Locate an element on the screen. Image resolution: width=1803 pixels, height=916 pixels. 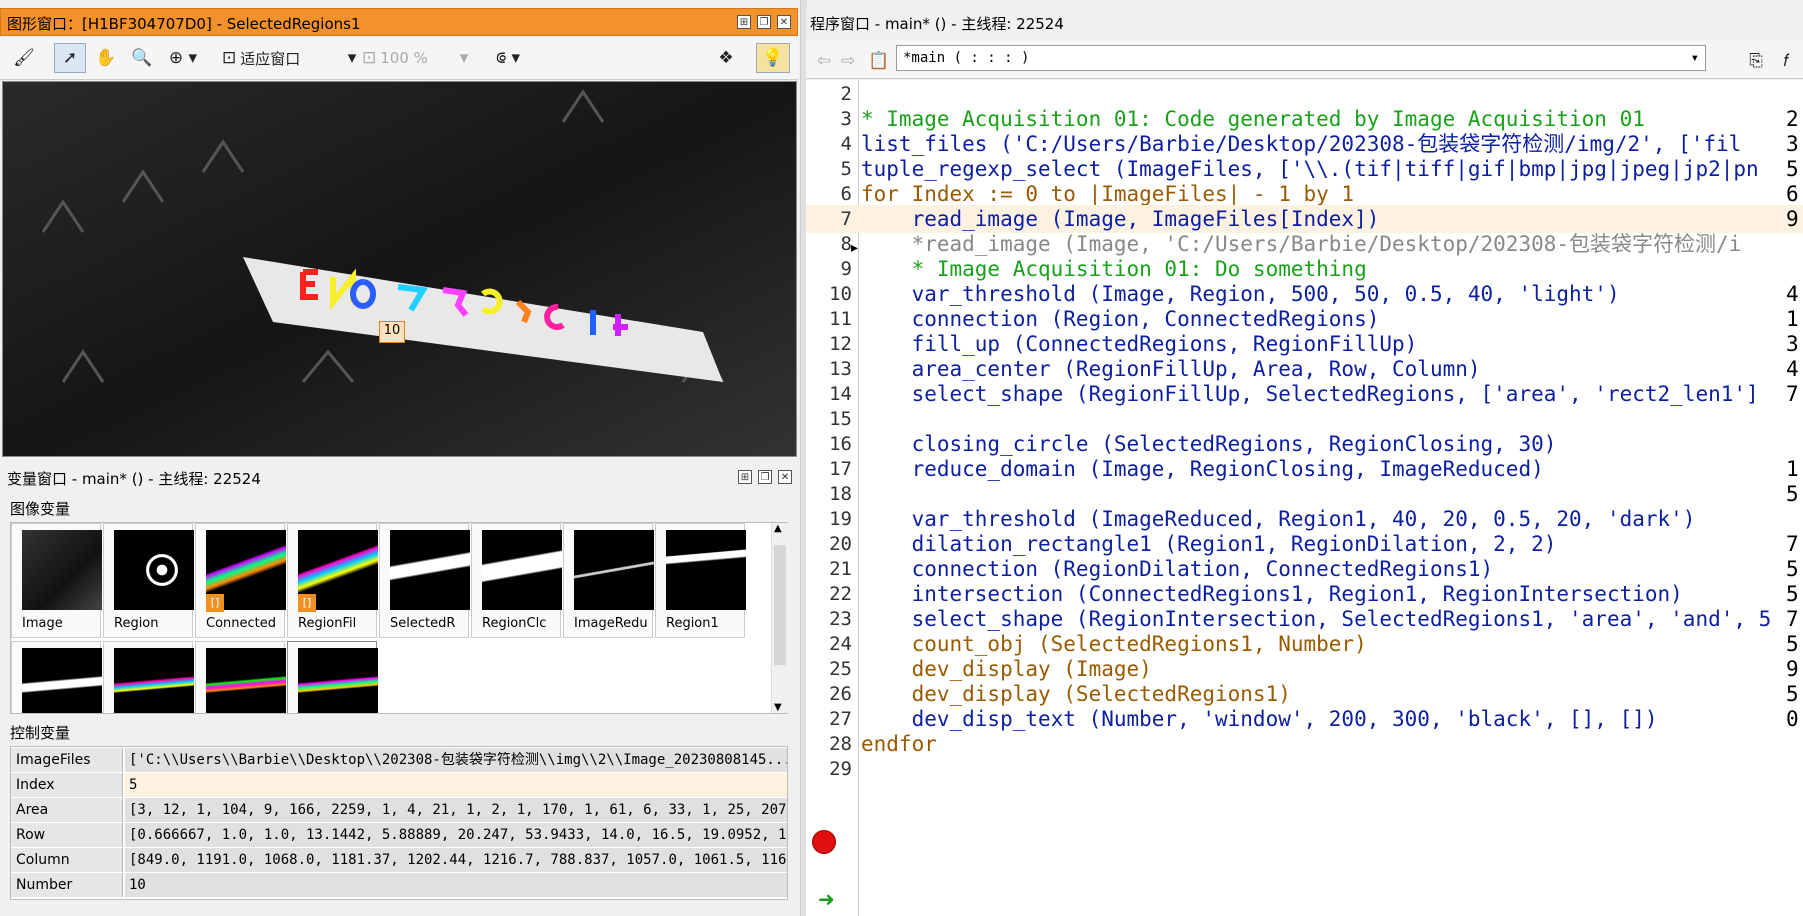
iconic-var-region1: Region1 is located at coordinates (700, 580).